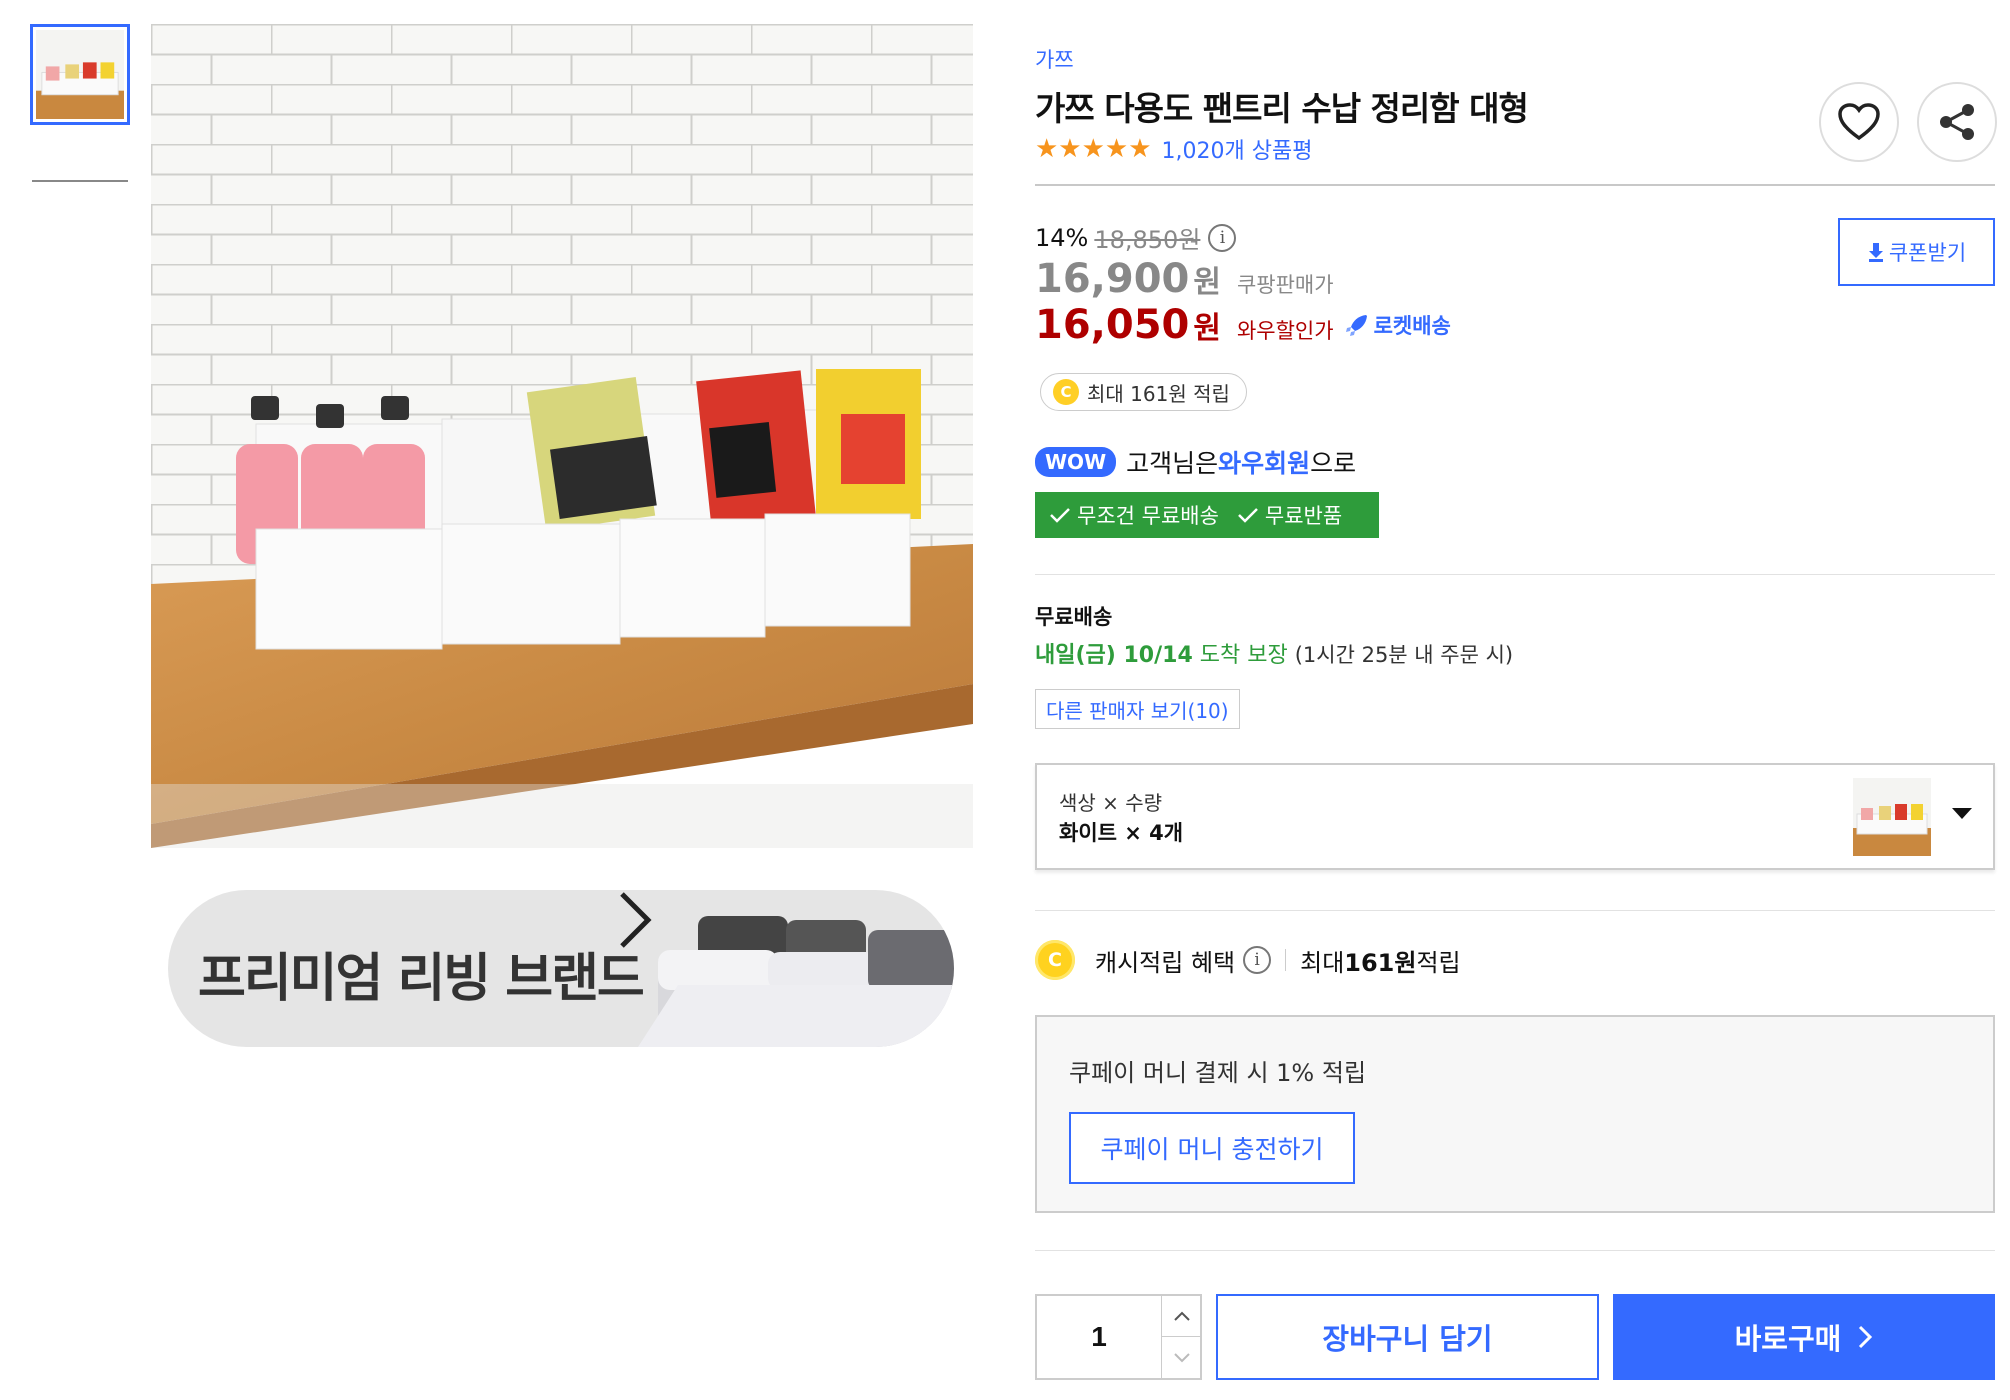 Image resolution: width=2010 pixels, height=1400 pixels. I want to click on wow-badge: WOW, so click(1076, 462).